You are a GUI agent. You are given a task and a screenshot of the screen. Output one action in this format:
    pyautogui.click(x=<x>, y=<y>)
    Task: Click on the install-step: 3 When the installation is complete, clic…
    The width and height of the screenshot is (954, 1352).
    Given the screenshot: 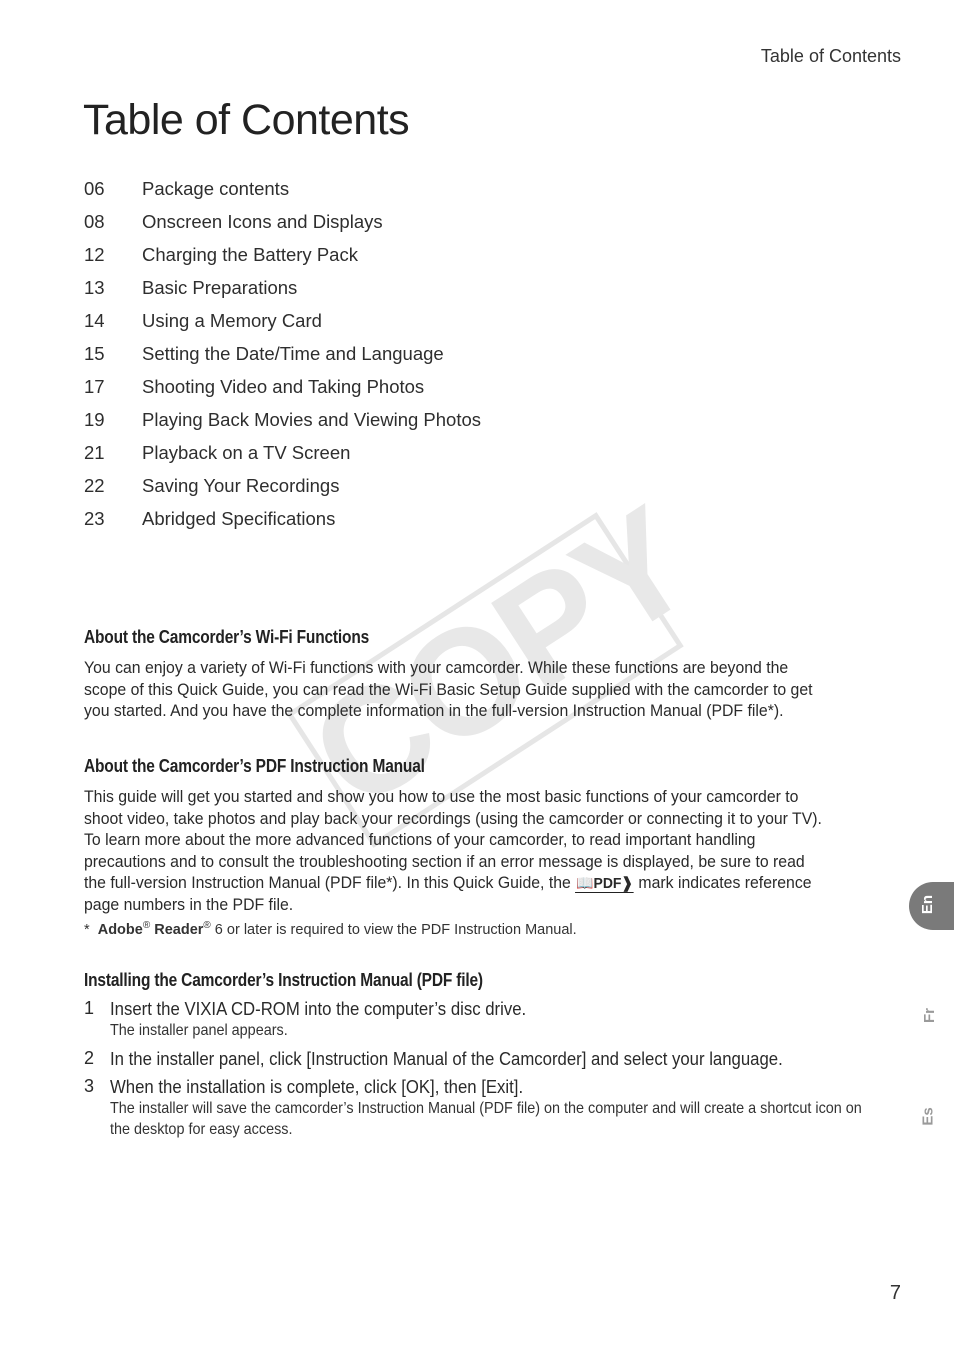 What is the action you would take?
    pyautogui.click(x=484, y=1108)
    